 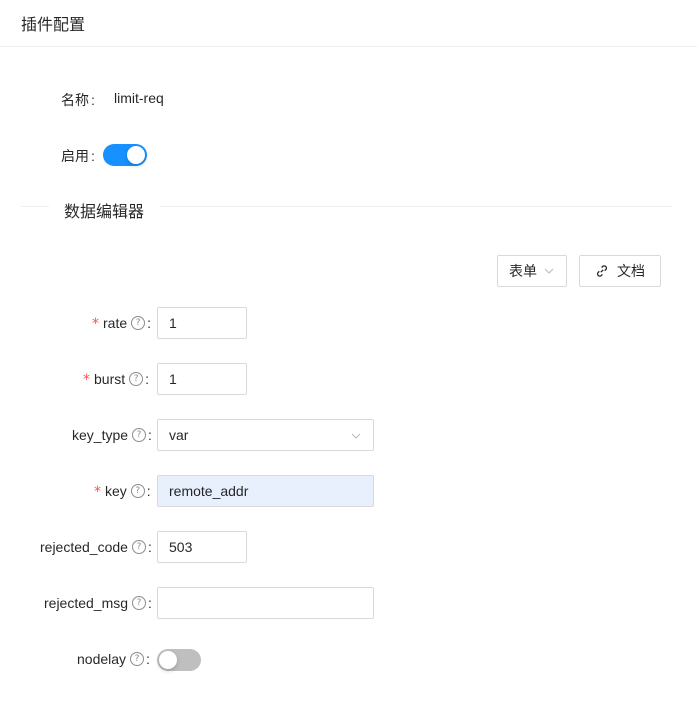 I want to click on rejected-msg-label: rejected_msg?:, so click(x=98, y=603).